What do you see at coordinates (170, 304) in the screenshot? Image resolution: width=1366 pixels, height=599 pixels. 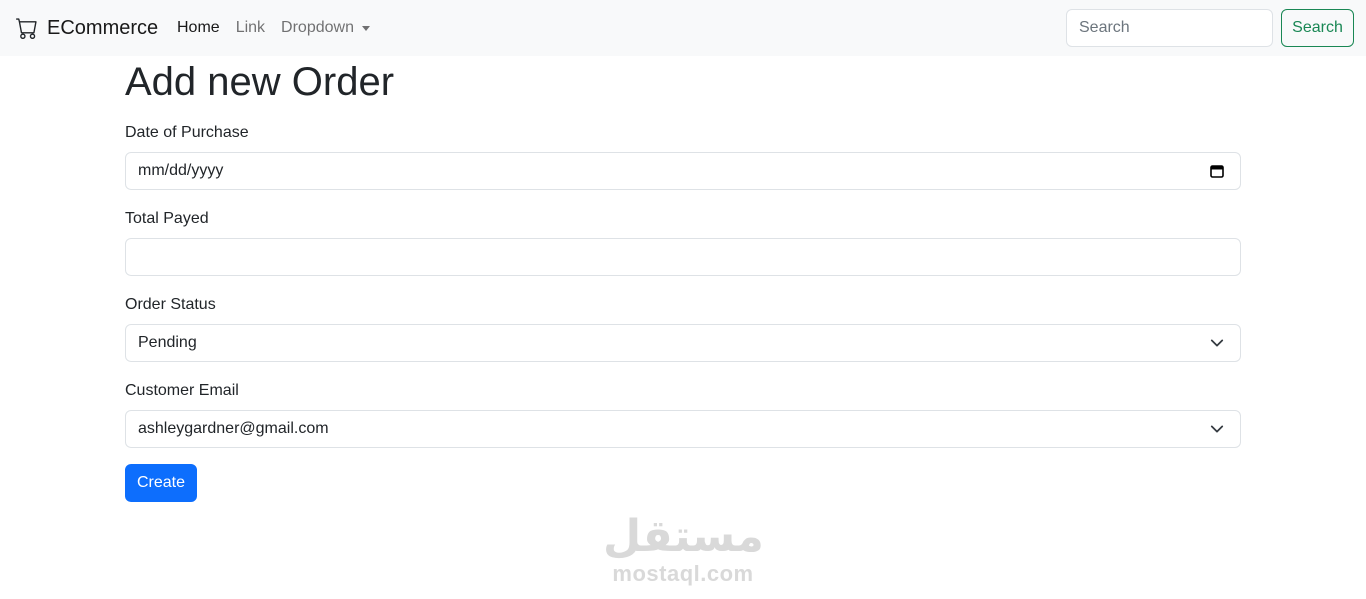 I see `status-label: Order Status` at bounding box center [170, 304].